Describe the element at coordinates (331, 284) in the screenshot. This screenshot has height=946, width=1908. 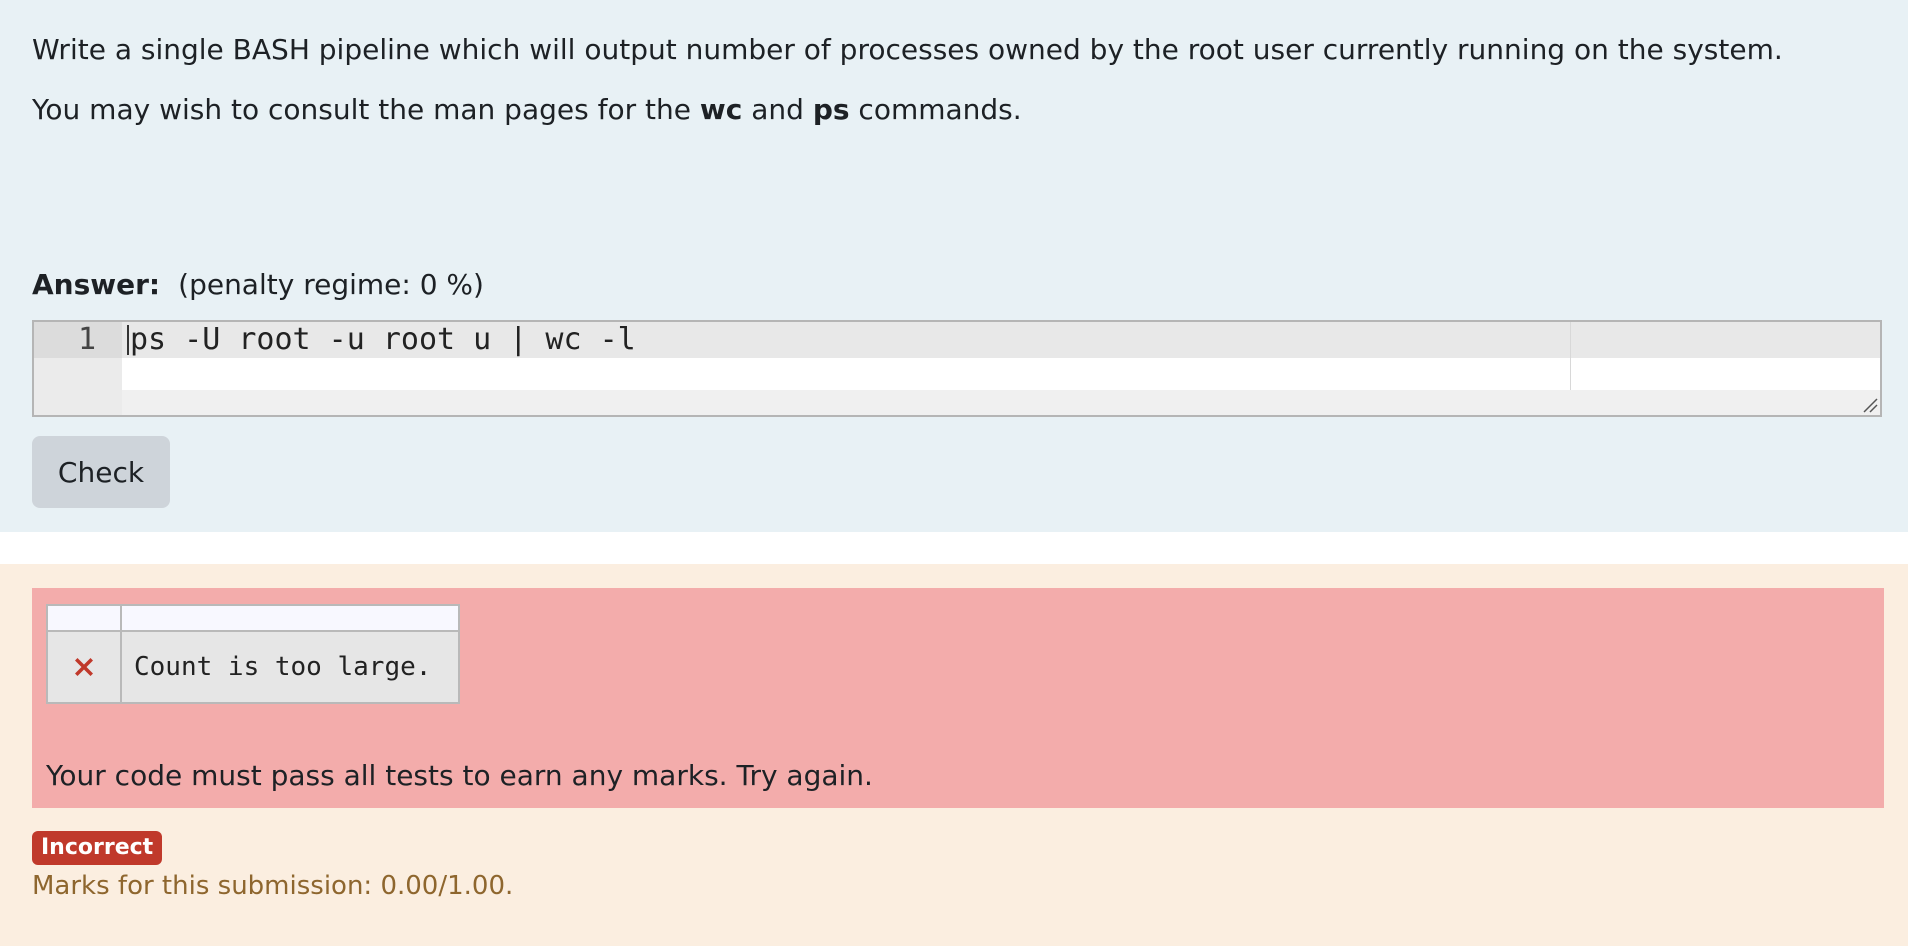
I see `penalty-regime: (penalty regime: 0 %)` at that location.